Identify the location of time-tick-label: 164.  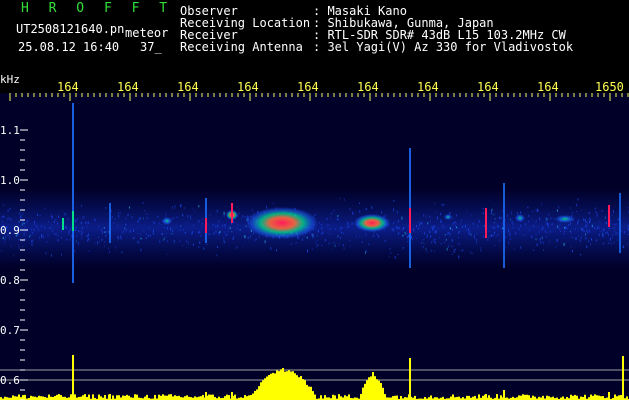
(368, 87).